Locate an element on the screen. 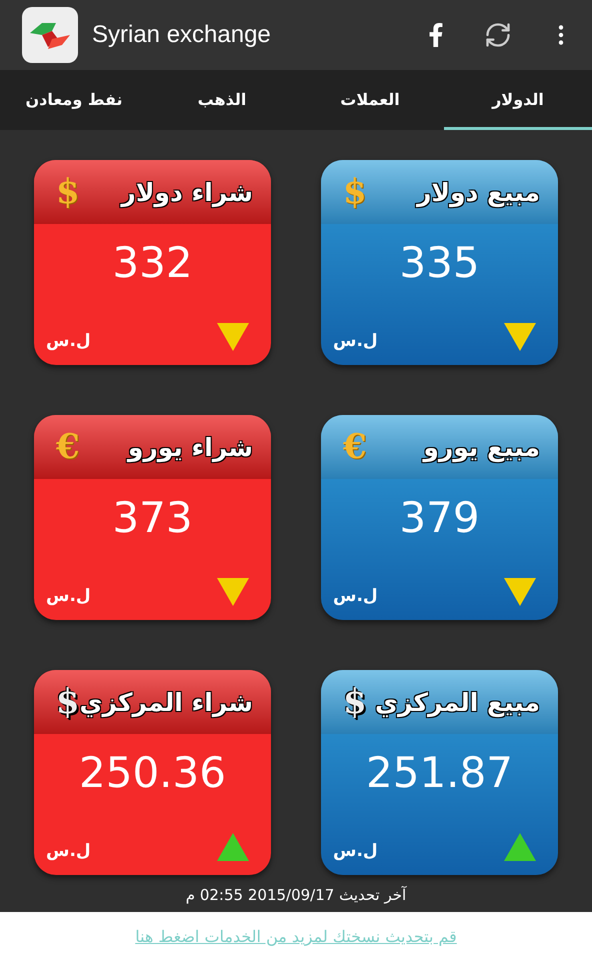 This screenshot has width=592, height=960. rate-value: 373 is located at coordinates (152, 517).